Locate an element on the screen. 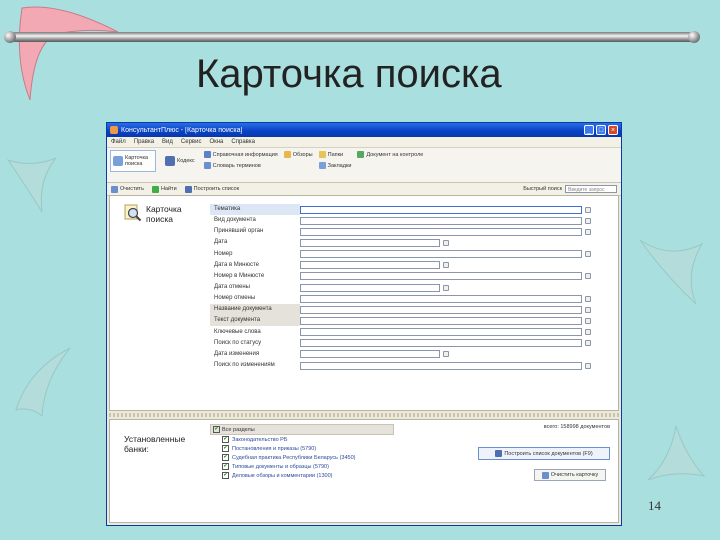 This screenshot has width=720, height=540. search-card-toolbar-button: Карточка поиска is located at coordinates (133, 161).